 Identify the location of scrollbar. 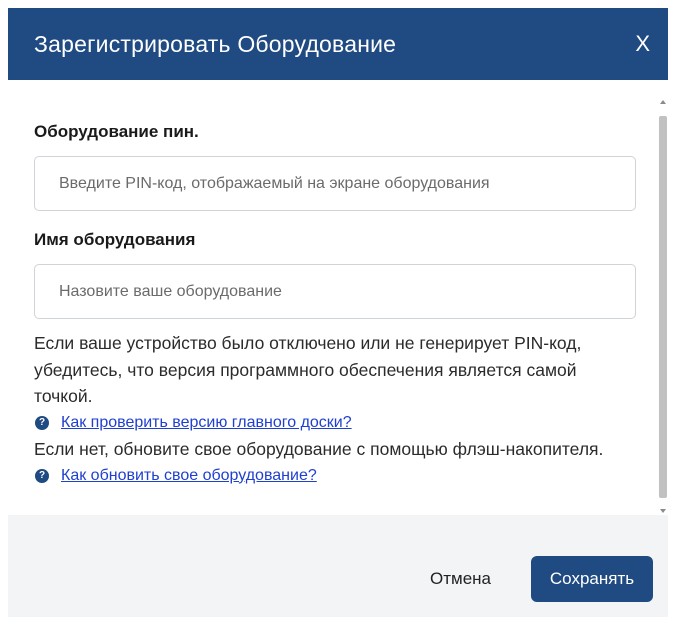
(663, 306).